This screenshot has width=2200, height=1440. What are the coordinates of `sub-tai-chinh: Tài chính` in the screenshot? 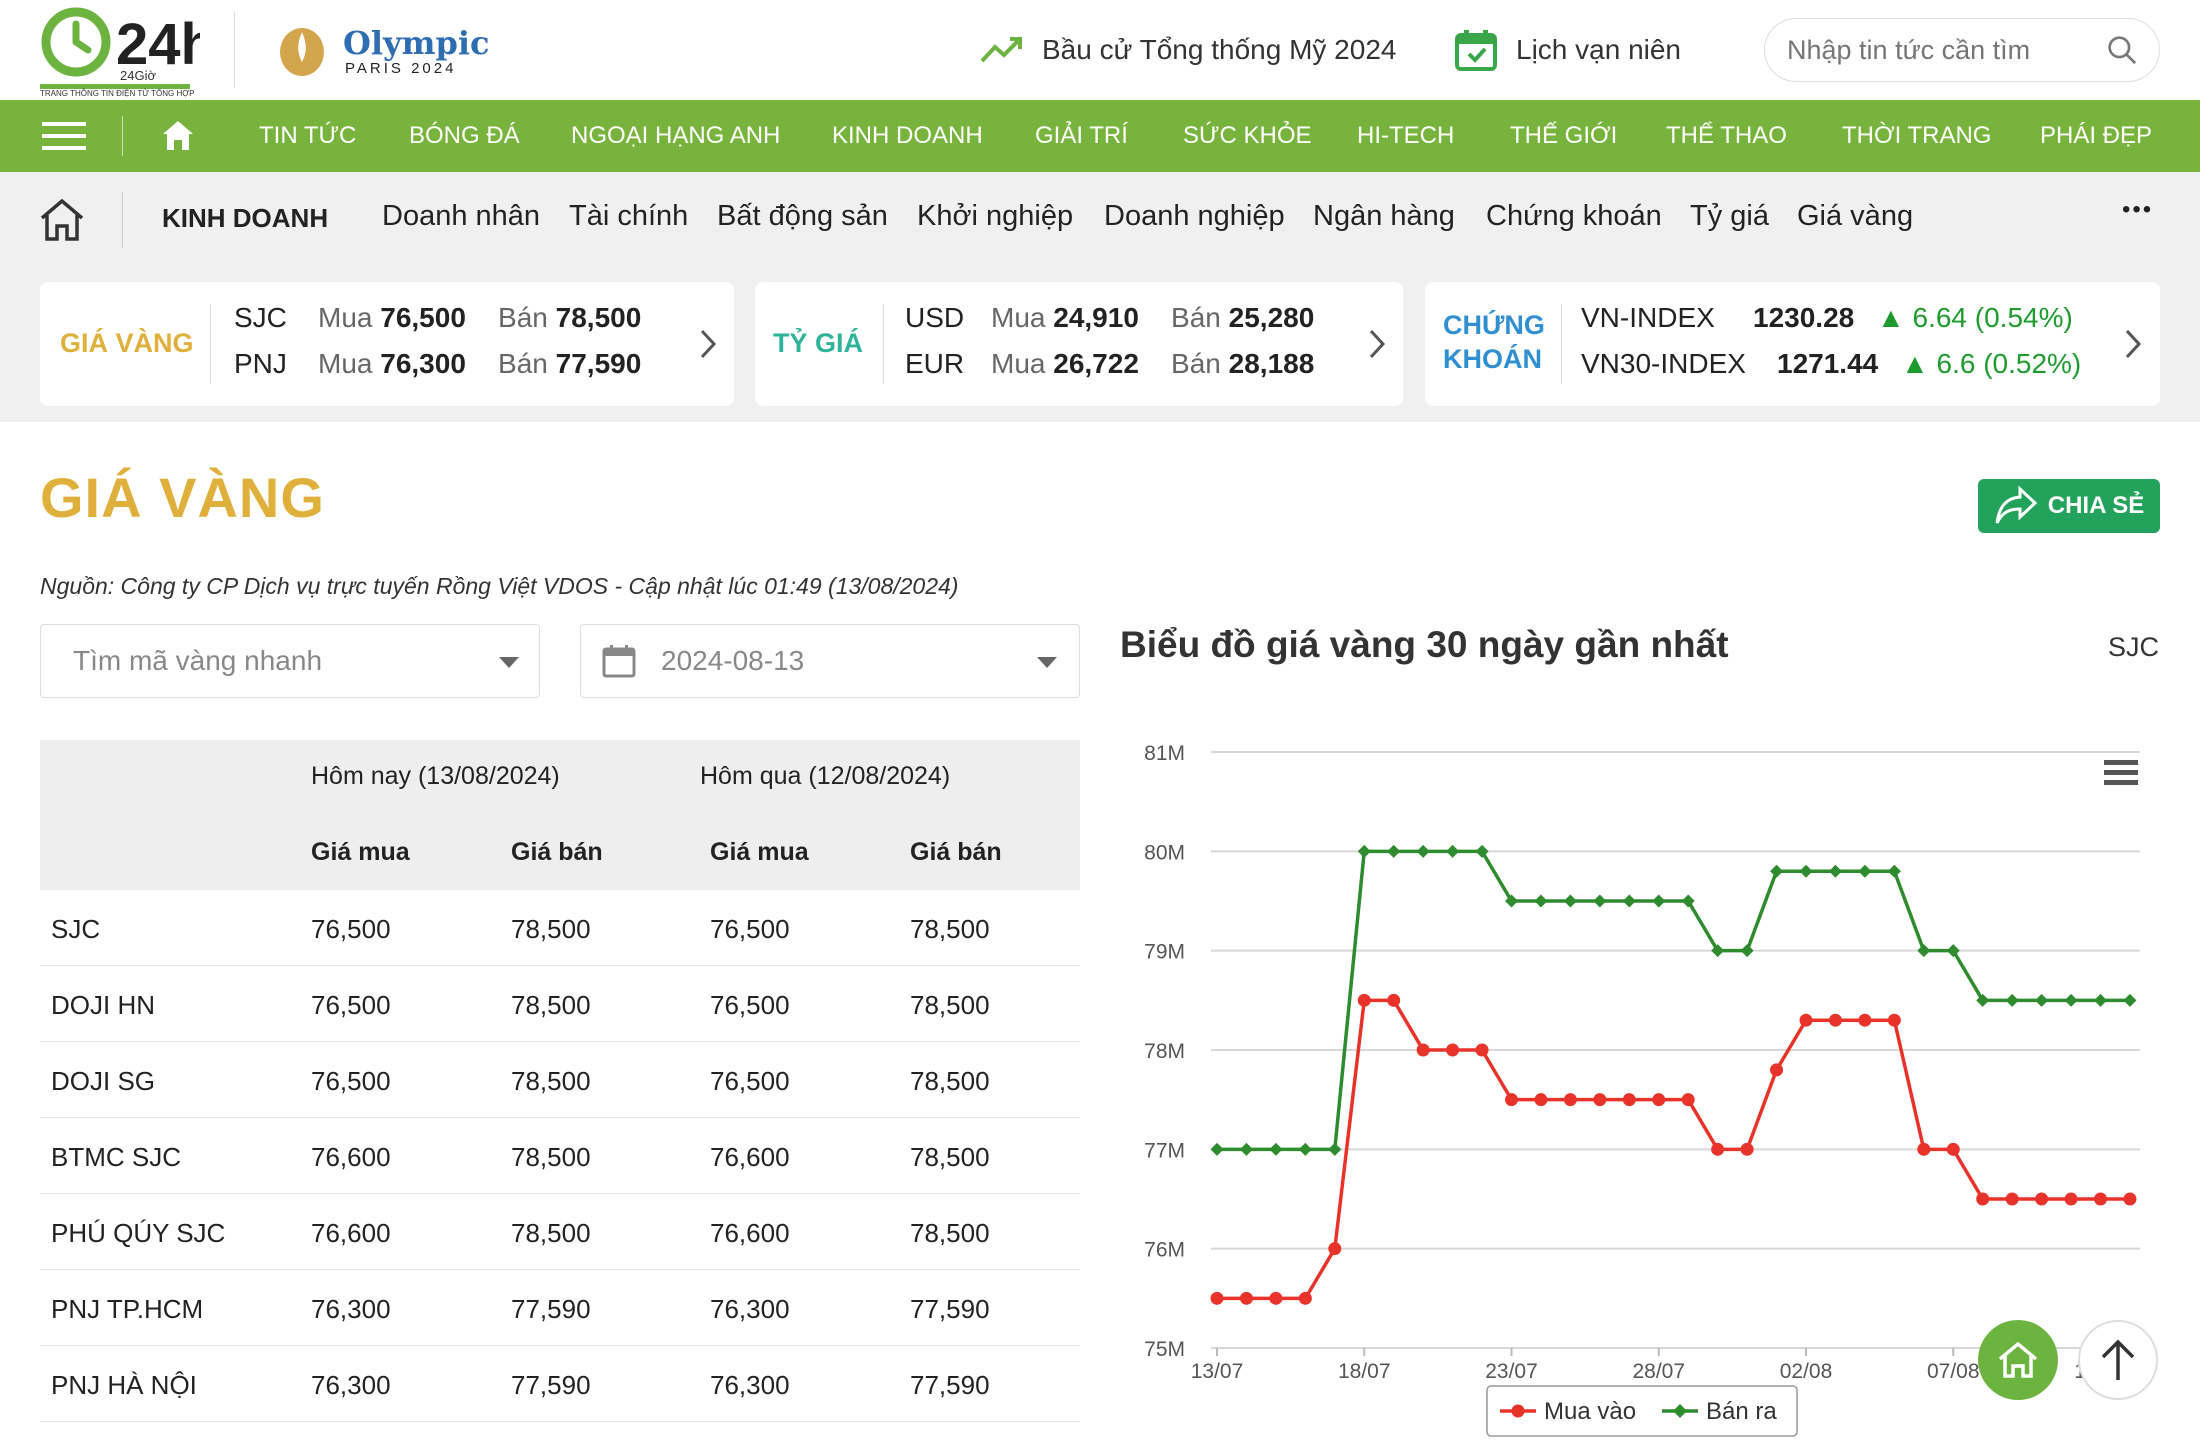 It's located at (628, 216).